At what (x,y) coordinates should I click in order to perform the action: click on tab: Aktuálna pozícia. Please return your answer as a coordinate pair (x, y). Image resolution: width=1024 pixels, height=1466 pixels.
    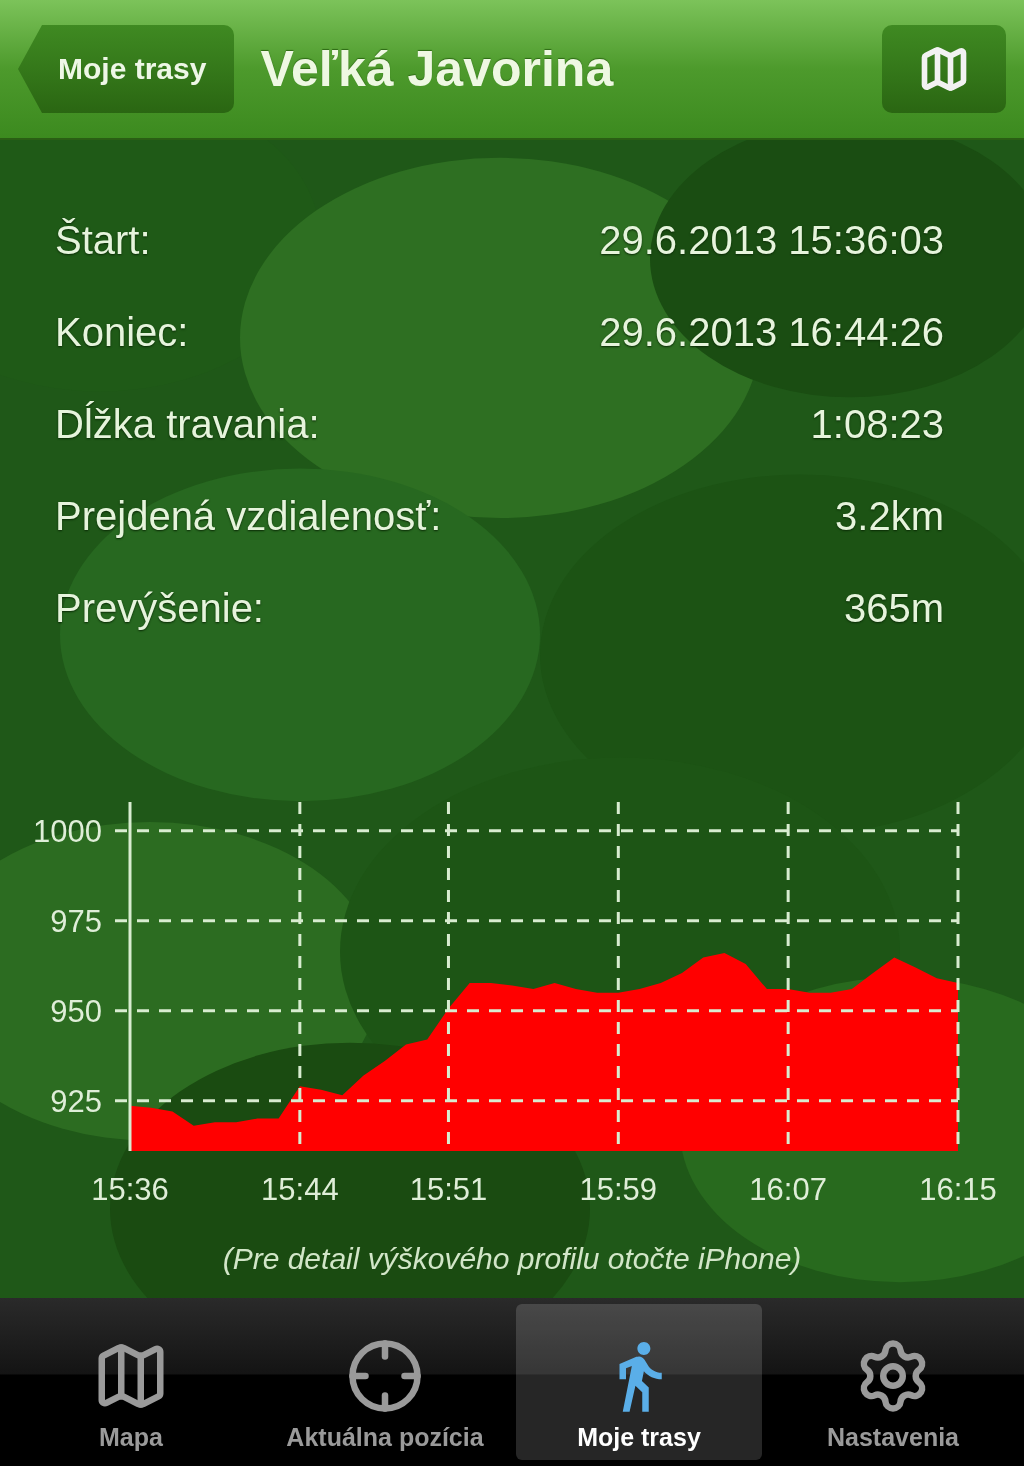
    Looking at the image, I should click on (385, 1382).